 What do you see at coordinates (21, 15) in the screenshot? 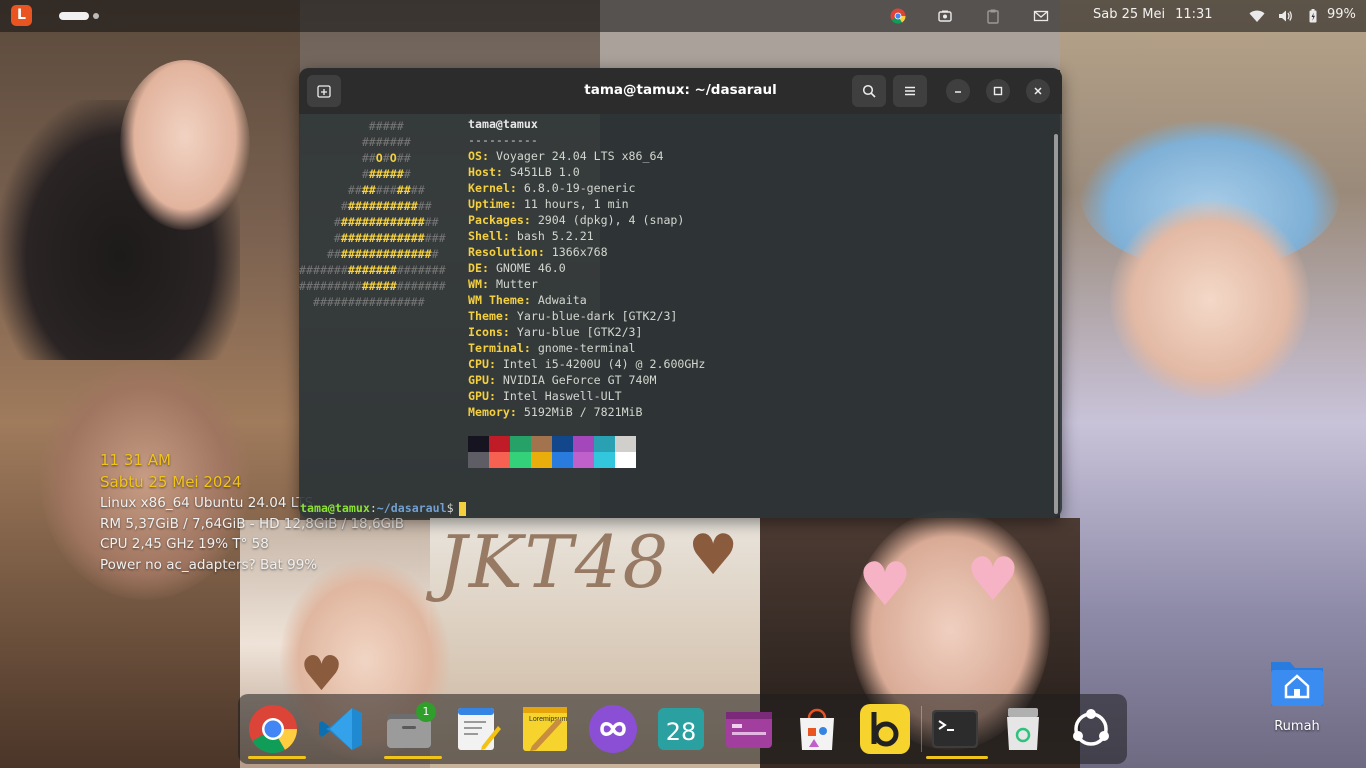
I see `launcher-app-icon: L` at bounding box center [21, 15].